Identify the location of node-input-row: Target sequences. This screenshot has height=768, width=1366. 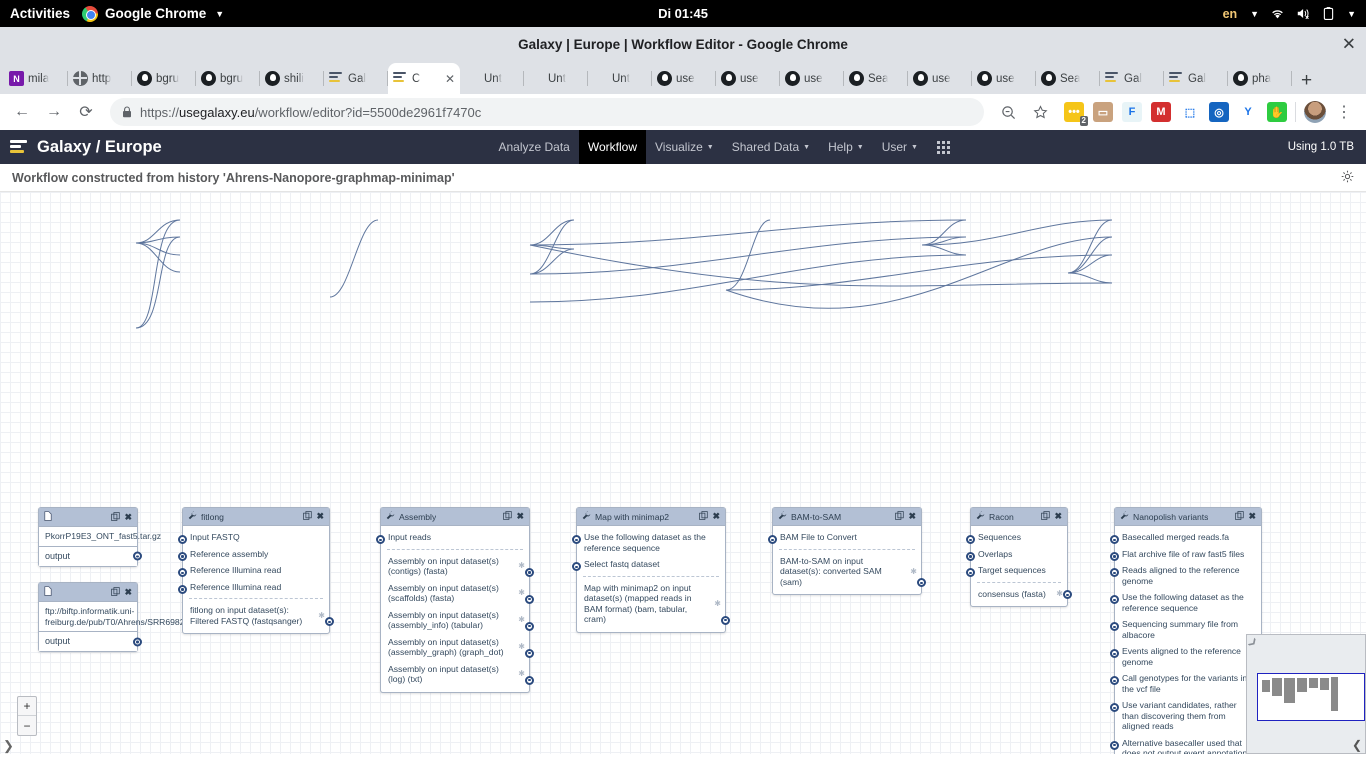
(1016, 570).